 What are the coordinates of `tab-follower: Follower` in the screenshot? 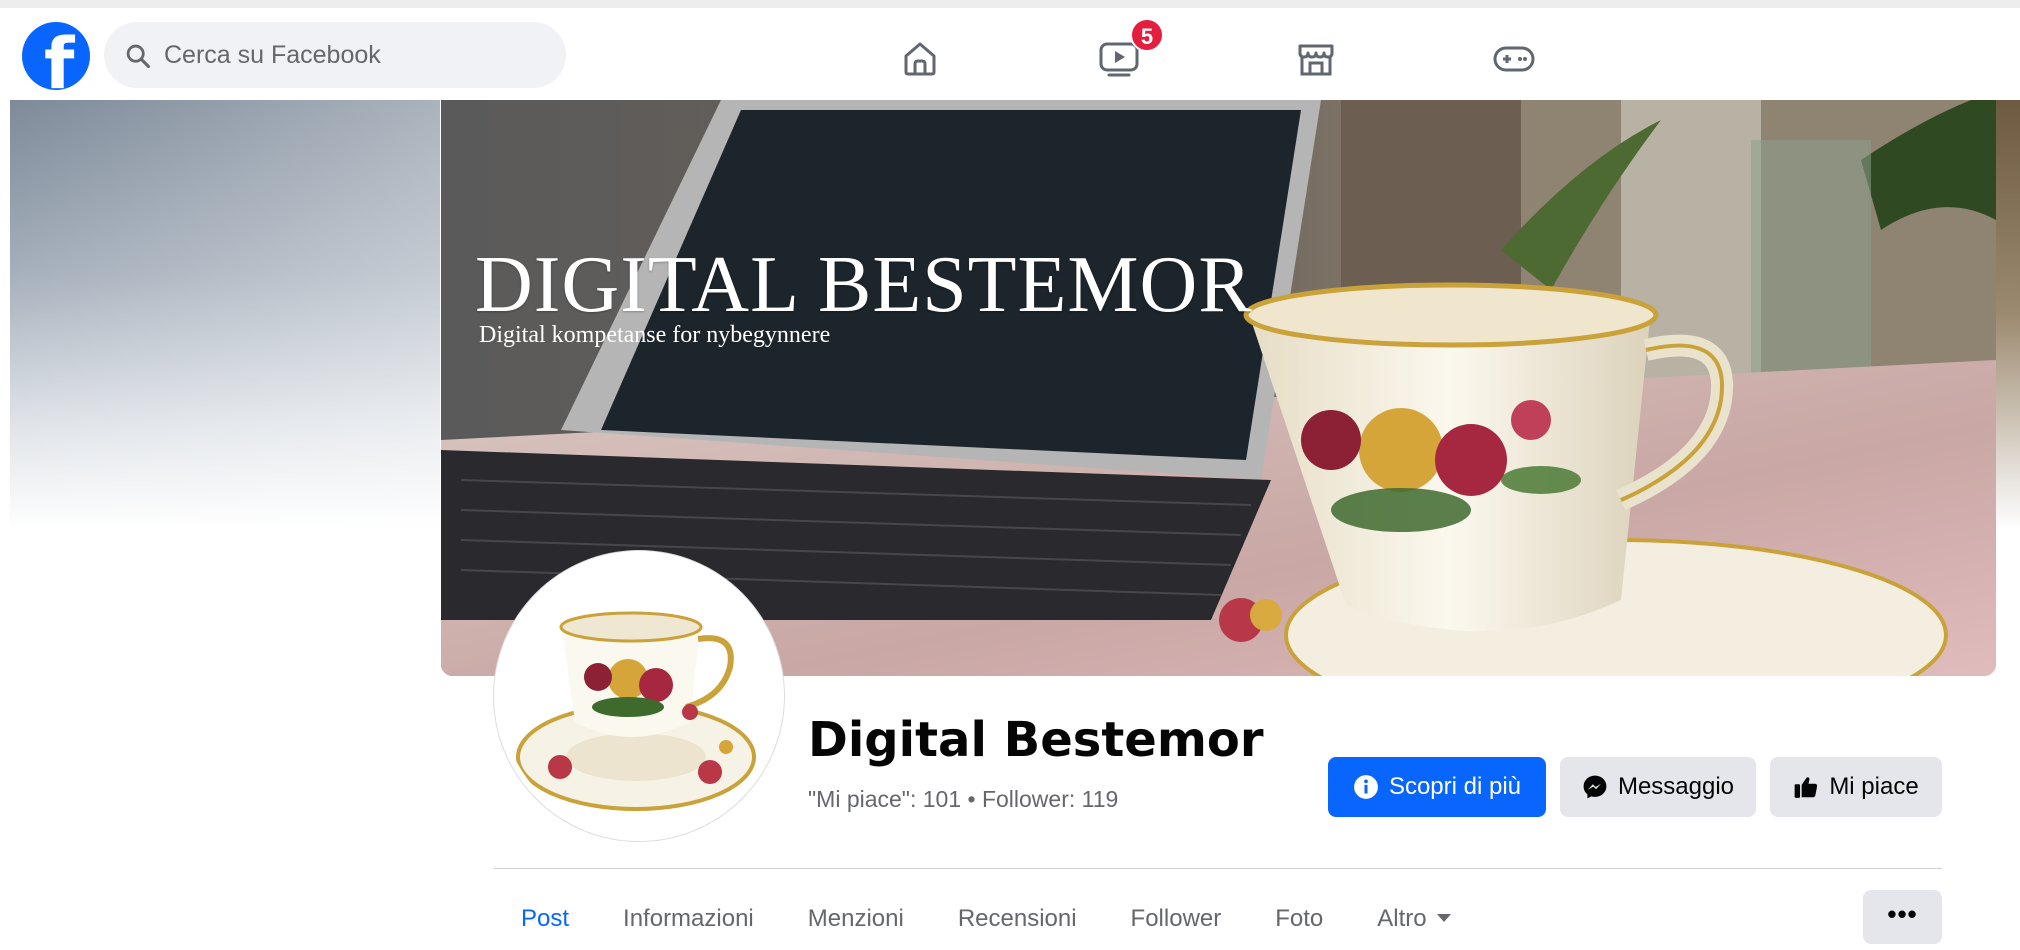 It's located at (1176, 916).